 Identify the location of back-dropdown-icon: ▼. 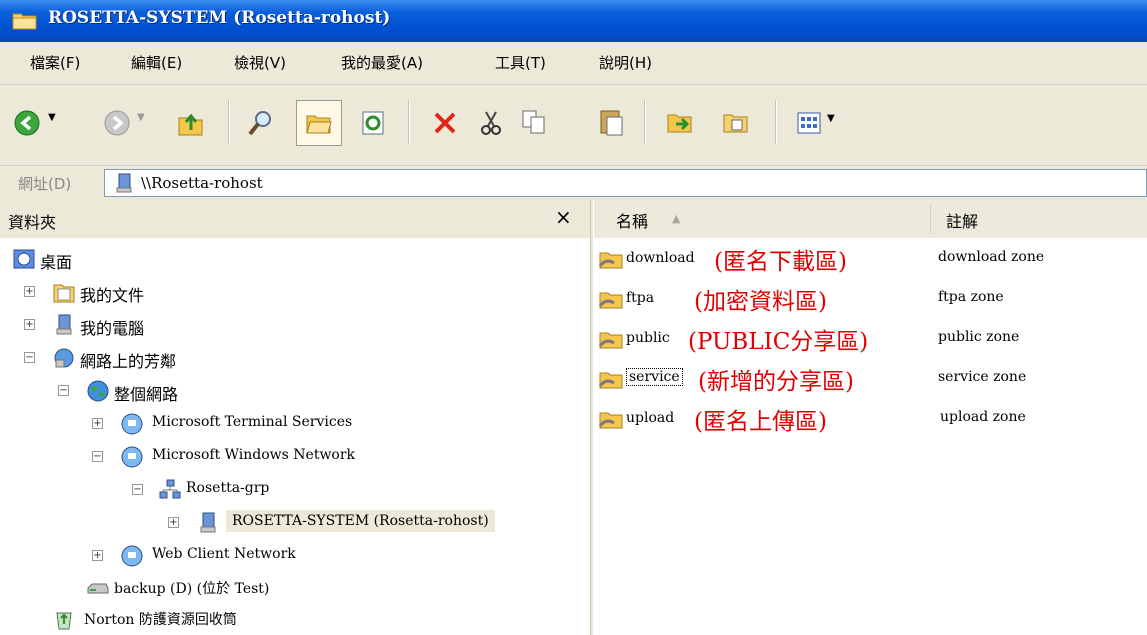
(52, 117).